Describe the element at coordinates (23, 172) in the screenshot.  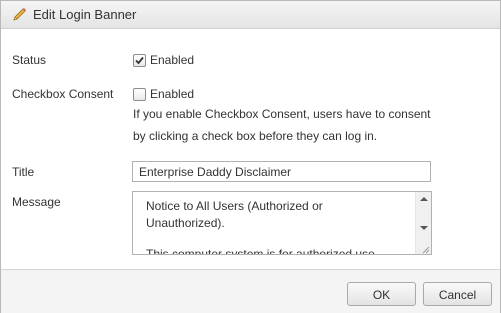
I see `title-label: Title` at that location.